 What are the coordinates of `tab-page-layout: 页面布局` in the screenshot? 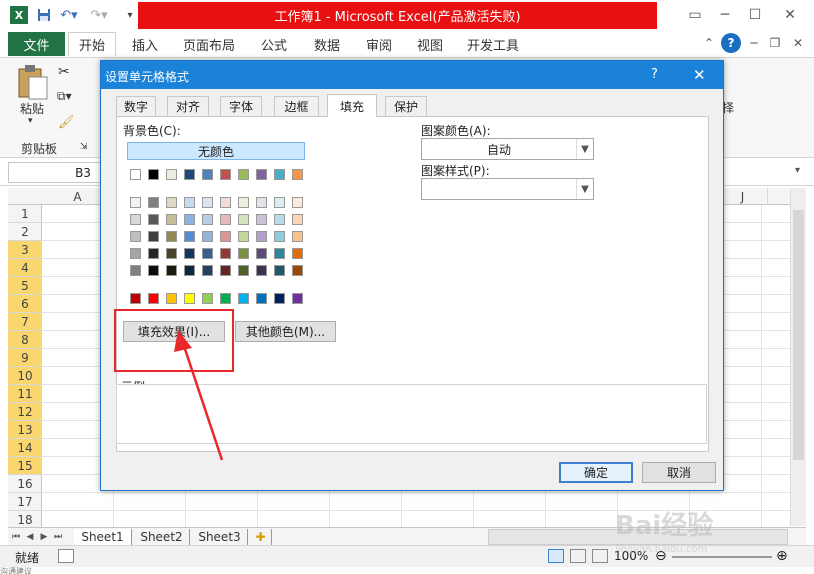 It's located at (209, 44).